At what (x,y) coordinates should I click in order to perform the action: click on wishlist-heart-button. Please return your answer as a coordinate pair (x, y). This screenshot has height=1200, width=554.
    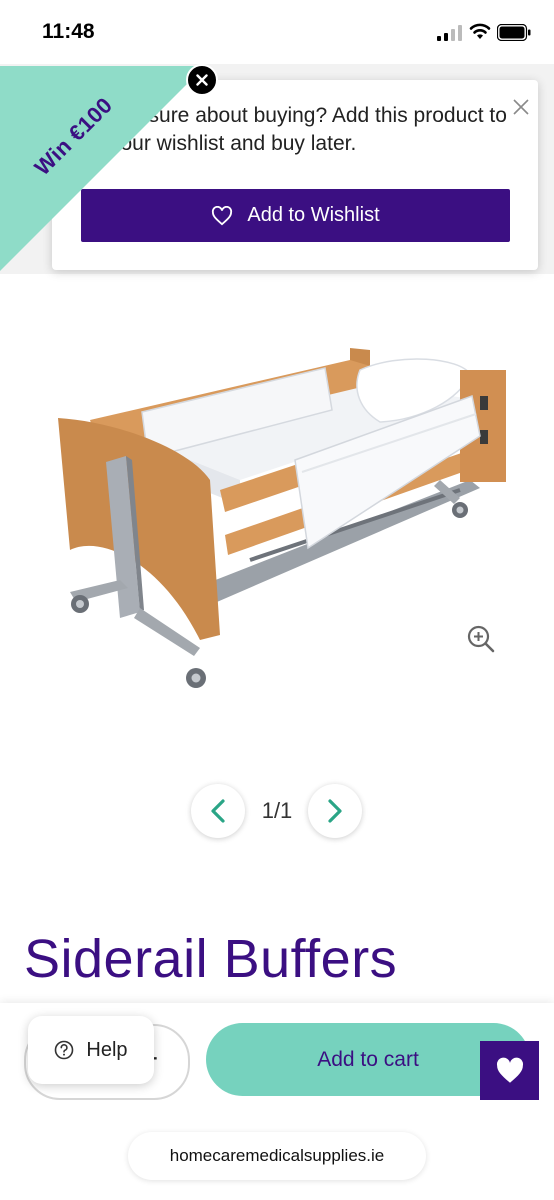
    Looking at the image, I should click on (509, 1070).